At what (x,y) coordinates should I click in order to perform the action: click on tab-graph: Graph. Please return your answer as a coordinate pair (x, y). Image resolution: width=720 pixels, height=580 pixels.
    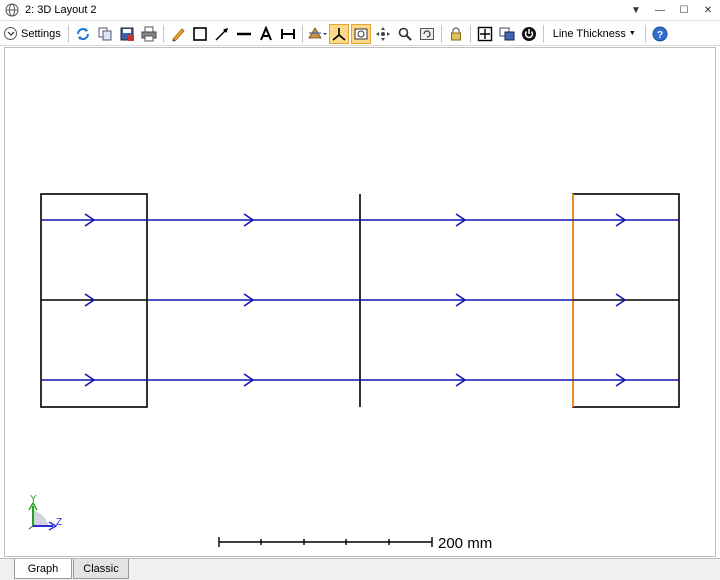
    Looking at the image, I should click on (43, 569).